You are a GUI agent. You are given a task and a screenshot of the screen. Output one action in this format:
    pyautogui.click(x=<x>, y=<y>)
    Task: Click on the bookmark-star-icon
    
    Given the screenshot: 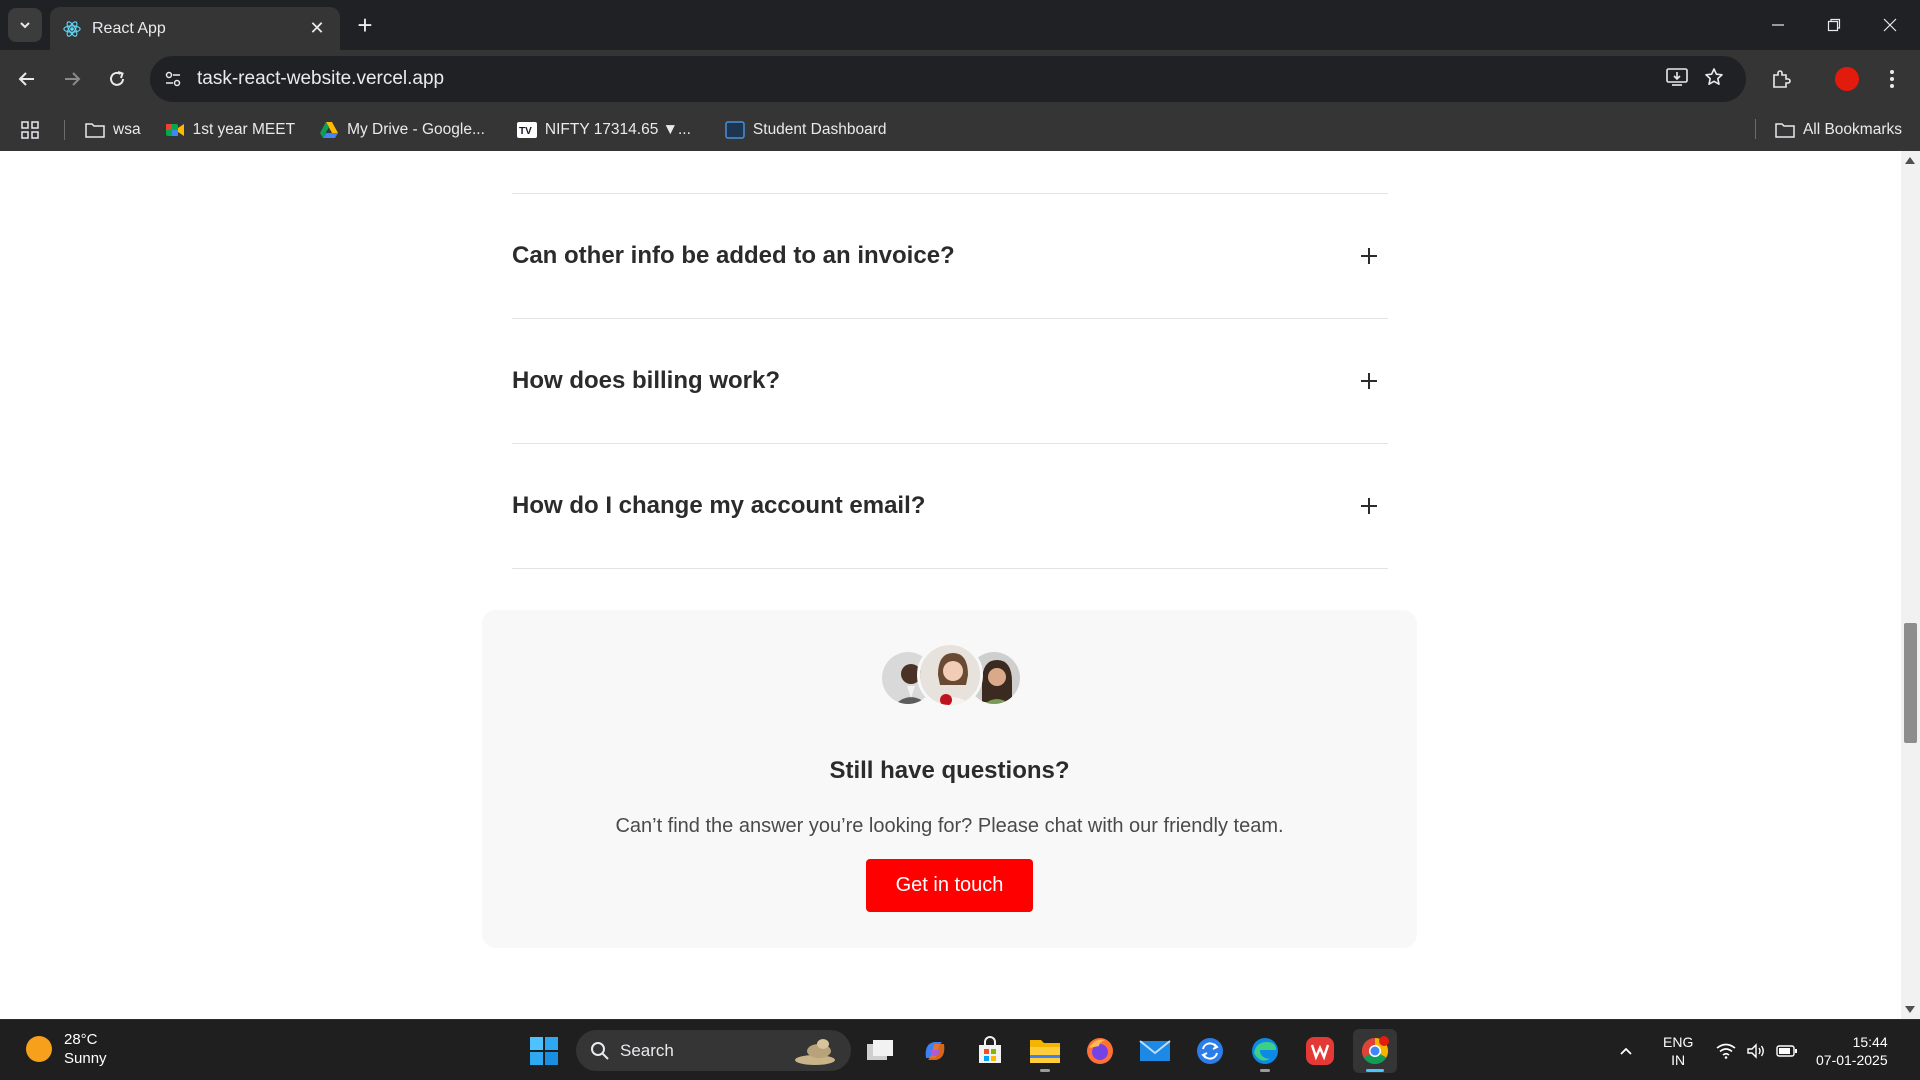 What is the action you would take?
    pyautogui.click(x=1714, y=79)
    